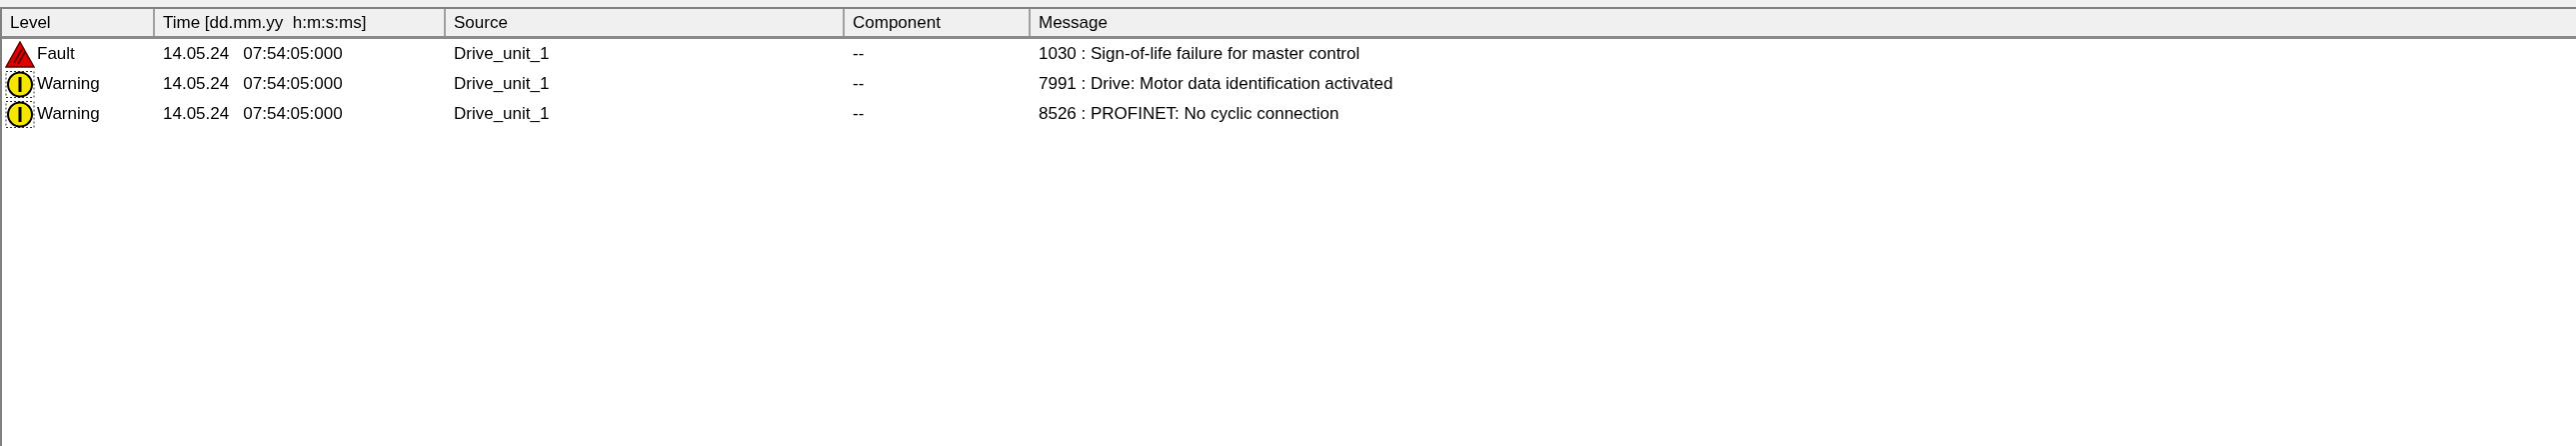  I want to click on message-cell: 1030 : Sign-of-life failure for master control, so click(1199, 53).